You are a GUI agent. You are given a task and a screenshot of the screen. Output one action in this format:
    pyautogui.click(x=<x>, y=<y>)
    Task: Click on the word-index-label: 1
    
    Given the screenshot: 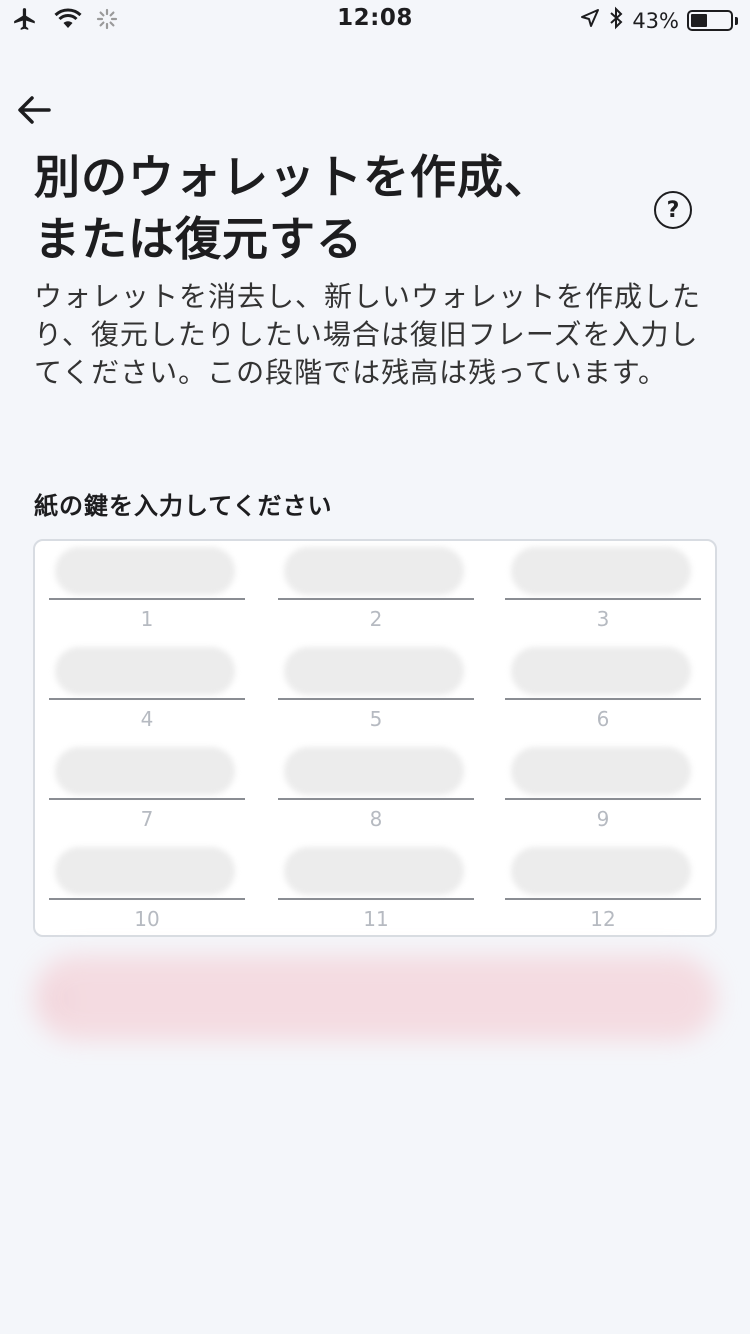 What is the action you would take?
    pyautogui.click(x=147, y=619)
    